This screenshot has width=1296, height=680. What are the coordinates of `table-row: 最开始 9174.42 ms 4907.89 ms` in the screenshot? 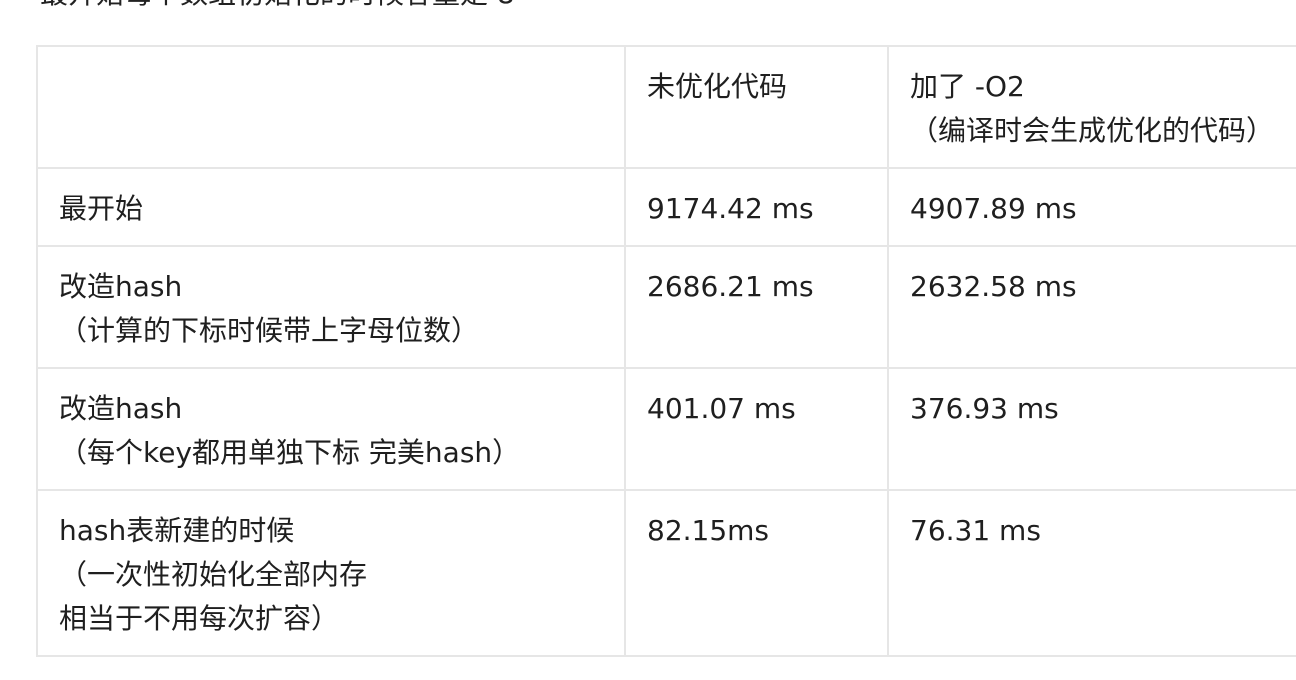 It's located at (666, 207).